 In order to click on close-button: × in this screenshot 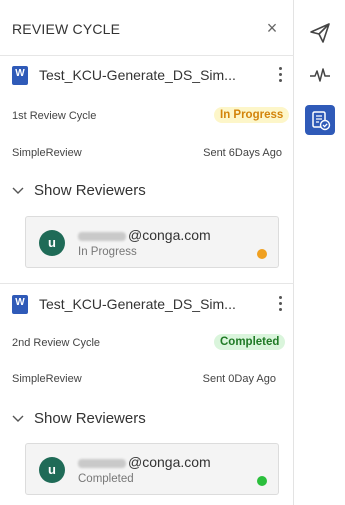, I will do `click(272, 28)`.